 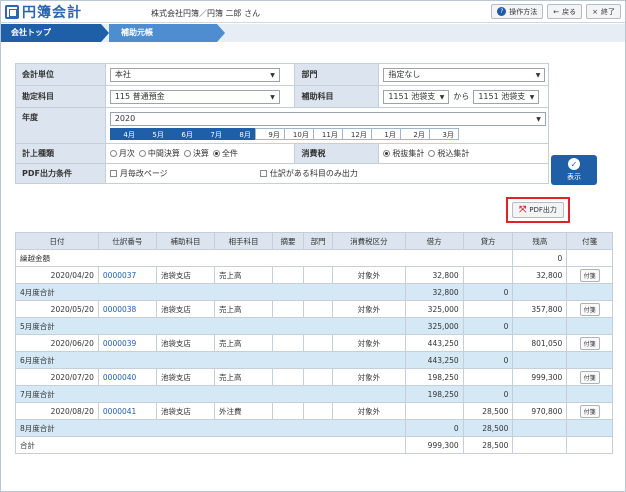 What do you see at coordinates (369, 241) in the screenshot?
I see `column-header: 消費税区分` at bounding box center [369, 241].